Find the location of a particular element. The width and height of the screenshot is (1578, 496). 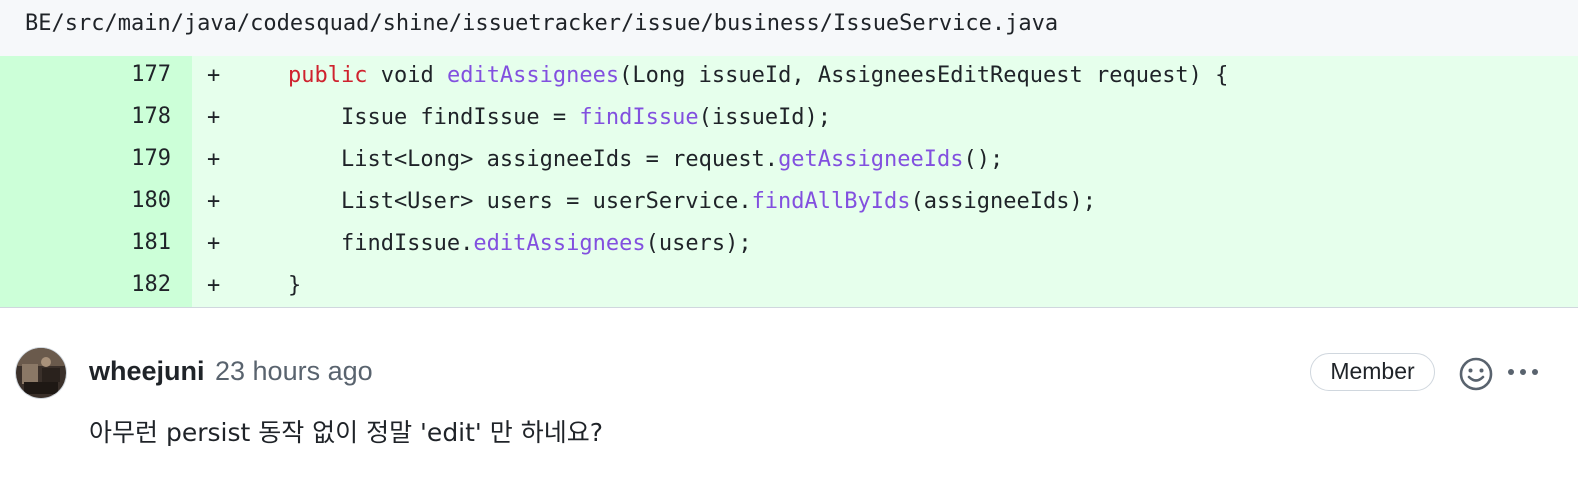

code-text: } is located at coordinates (268, 285).